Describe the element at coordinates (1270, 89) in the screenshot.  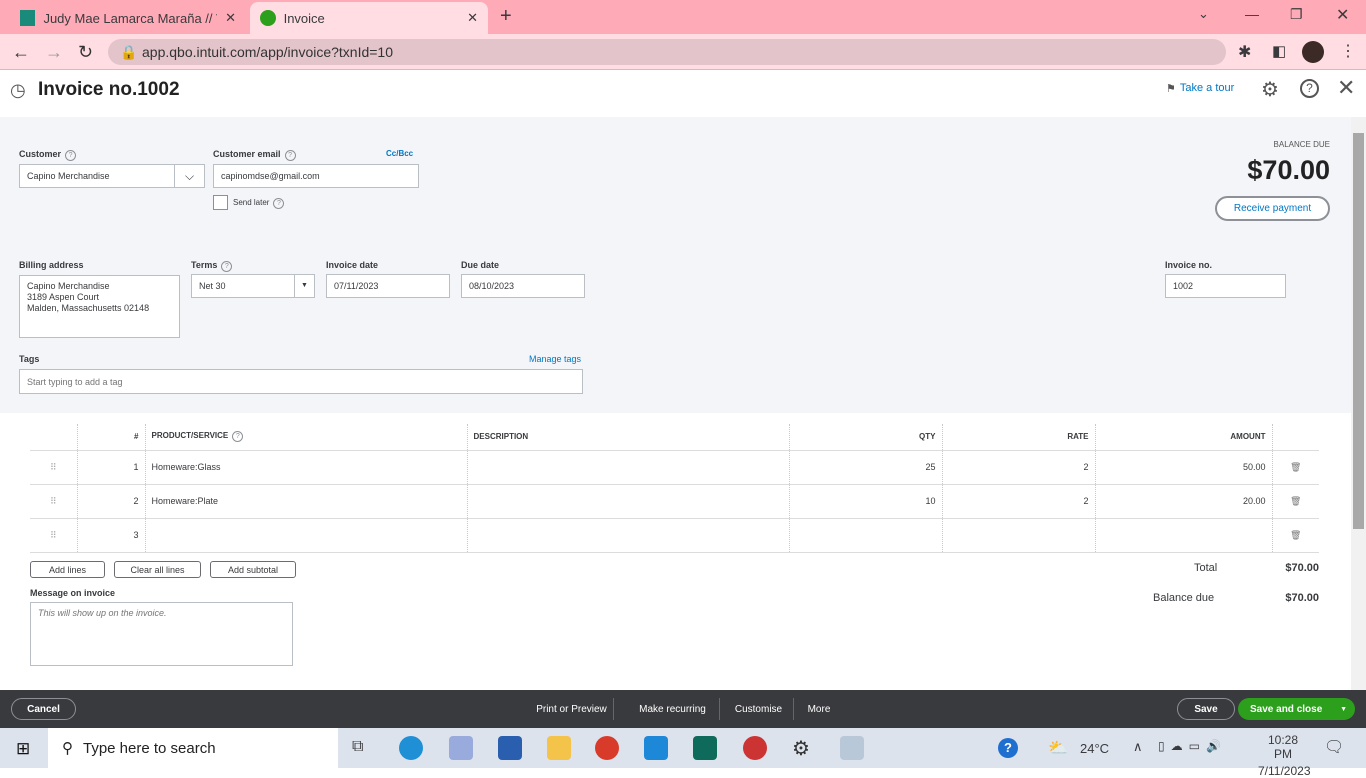
I see `settings-gear-icon: ⚙` at that location.